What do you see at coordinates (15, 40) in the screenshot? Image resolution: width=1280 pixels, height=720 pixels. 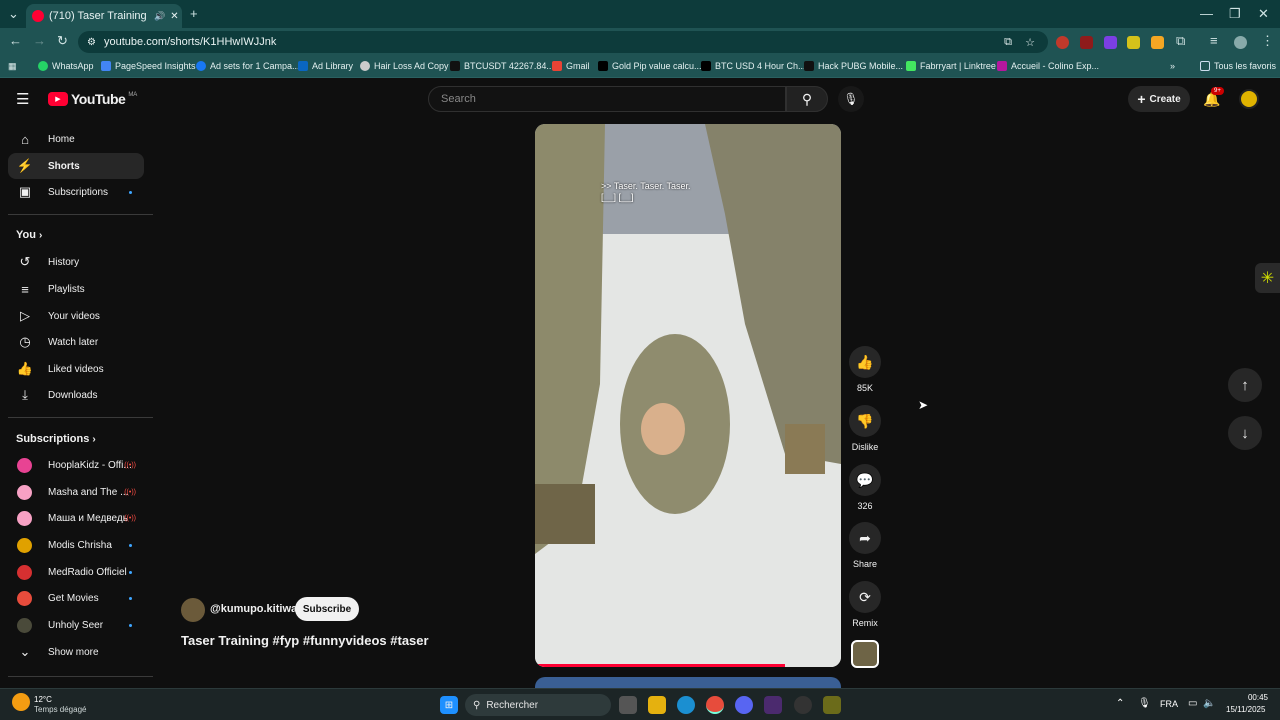 I see `back-icon: ←` at bounding box center [15, 40].